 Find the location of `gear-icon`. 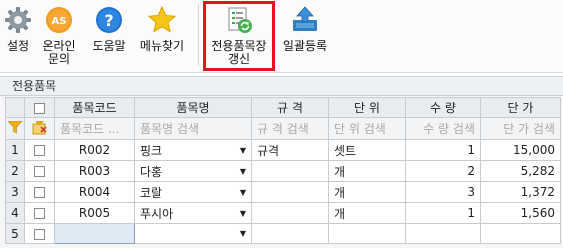

gear-icon is located at coordinates (18, 20).